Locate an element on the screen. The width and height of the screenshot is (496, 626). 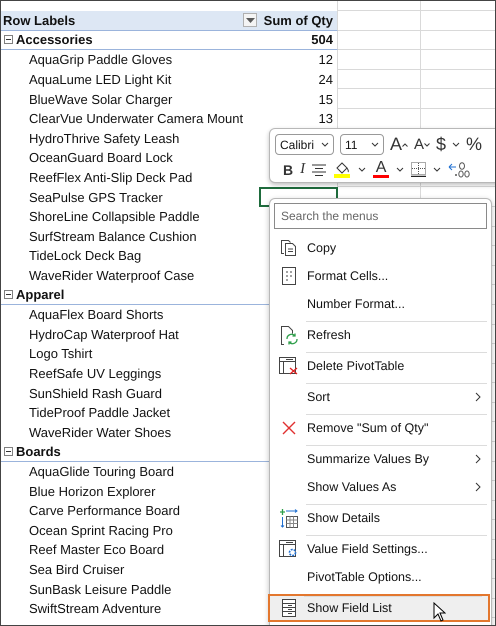
row-label: ReefFlex Anti-Slip Deck Pad is located at coordinates (110, 178).